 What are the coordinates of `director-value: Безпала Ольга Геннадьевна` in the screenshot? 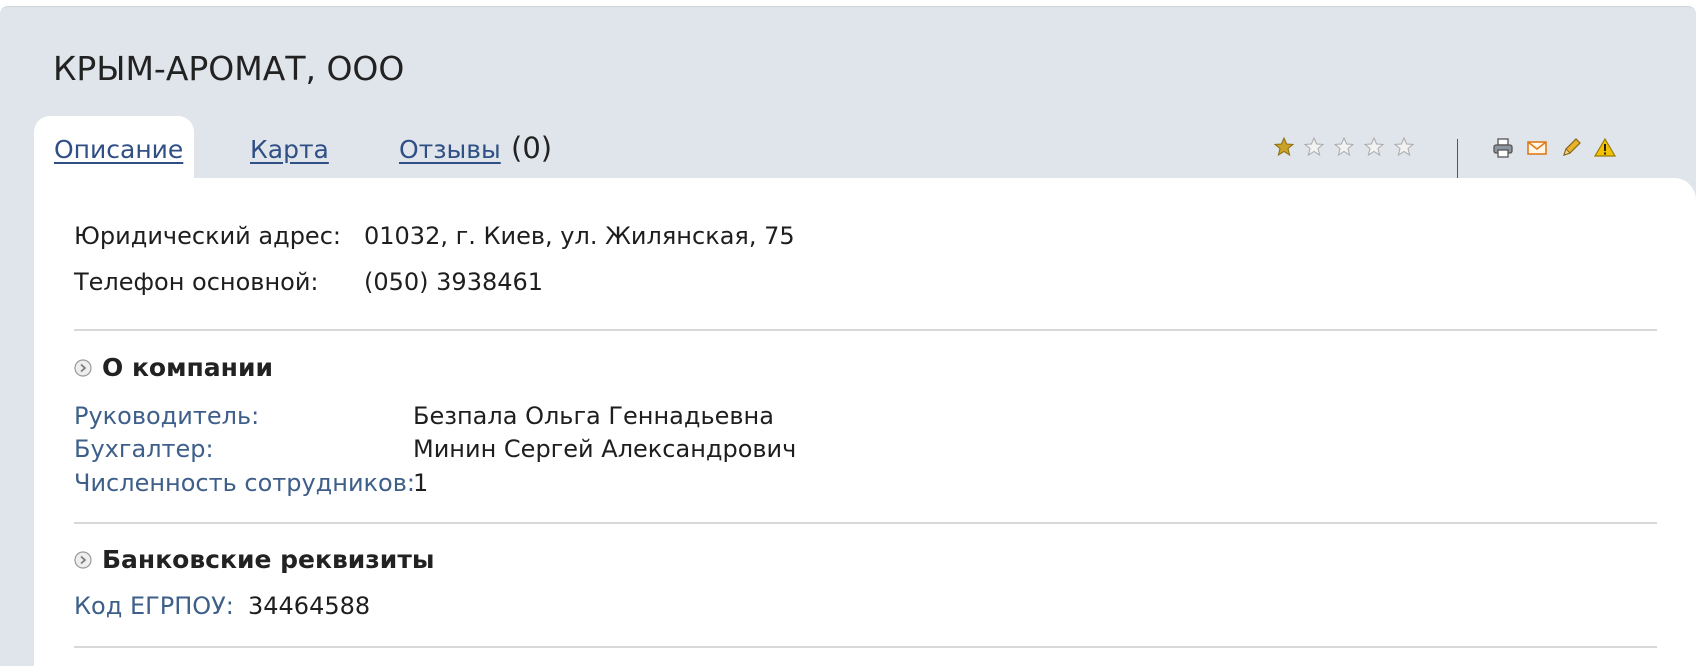 It's located at (593, 416).